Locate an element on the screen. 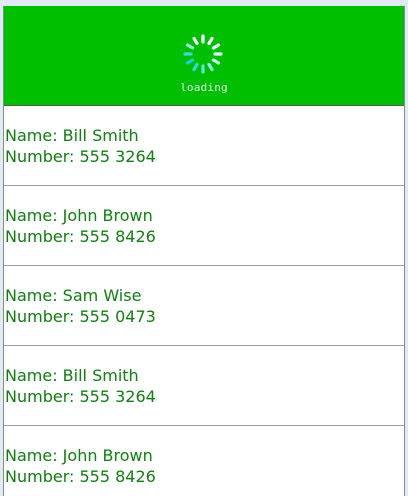 The image size is (408, 496). loading-label: loading is located at coordinates (204, 87).